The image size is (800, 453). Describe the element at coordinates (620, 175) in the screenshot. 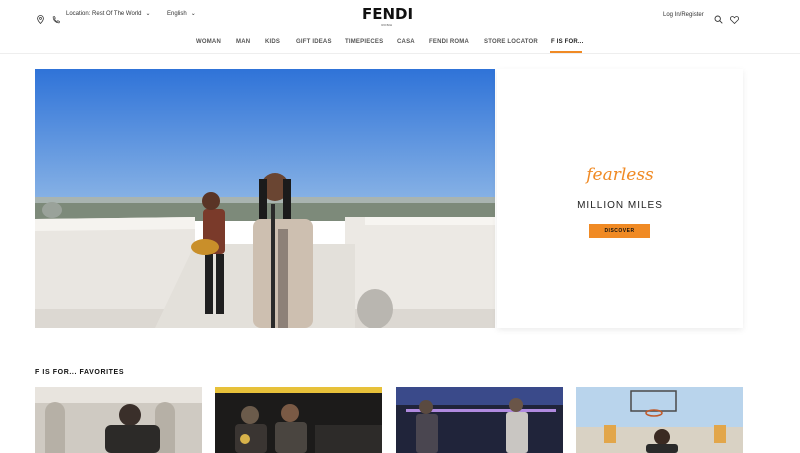

I see `hero-tagline: fearless` at that location.